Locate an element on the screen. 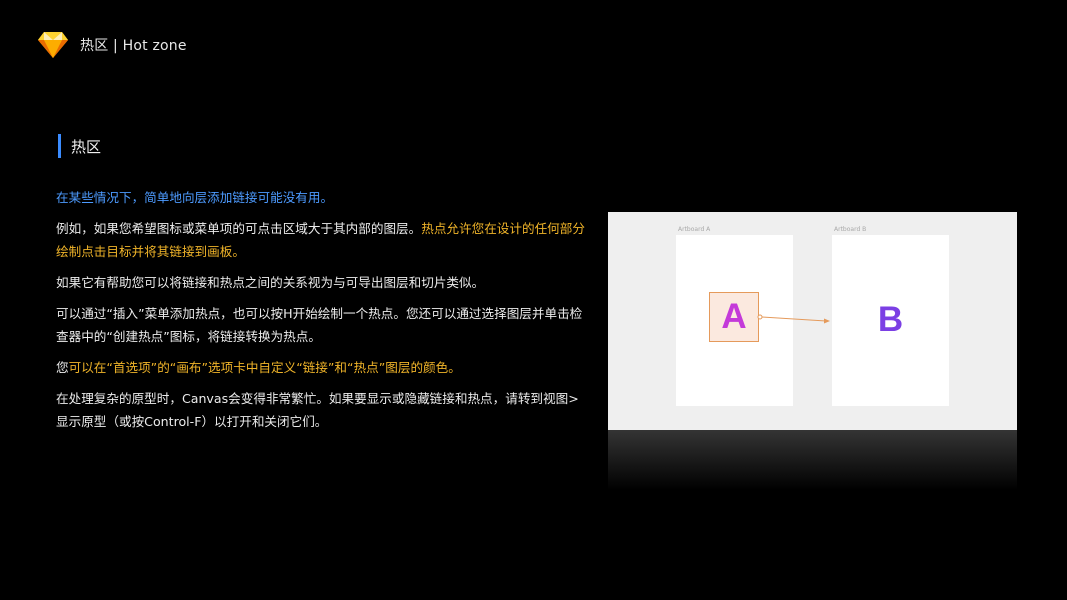  hotspot-illustration: Artboard A Artboard B A B is located at coordinates (812, 321).